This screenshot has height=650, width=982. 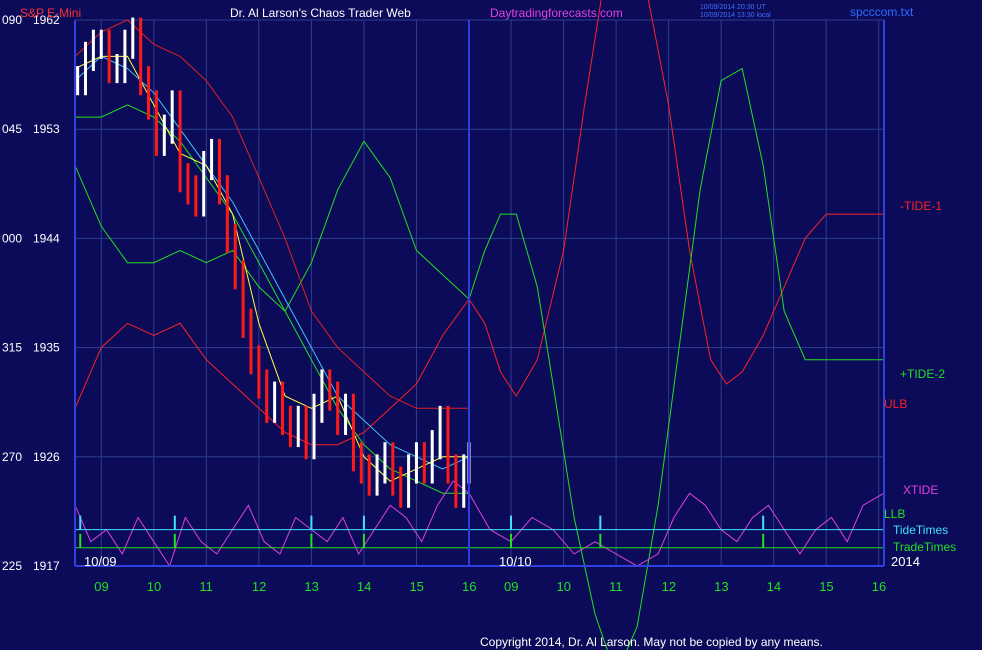 What do you see at coordinates (894, 514) in the screenshot?
I see `legend-llb: LLB` at bounding box center [894, 514].